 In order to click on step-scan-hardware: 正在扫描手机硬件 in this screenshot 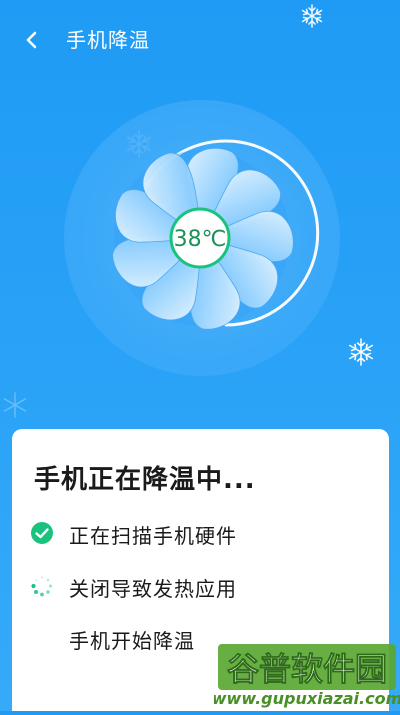, I will do `click(200, 533)`.